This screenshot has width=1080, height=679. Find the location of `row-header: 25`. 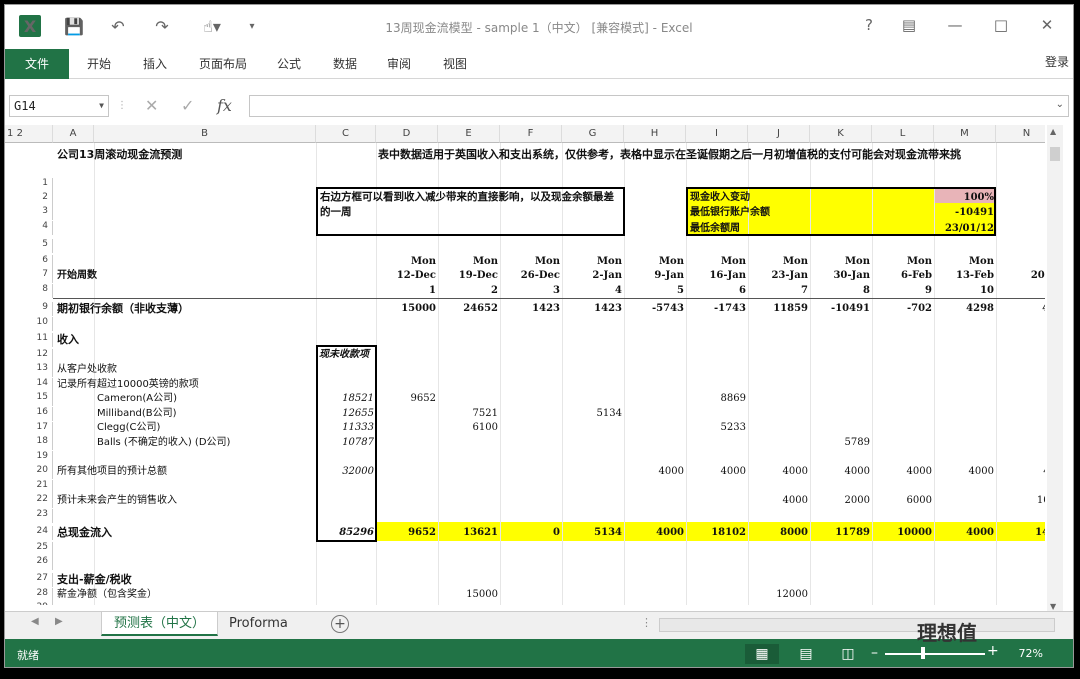

row-header: 25 is located at coordinates (29, 549).